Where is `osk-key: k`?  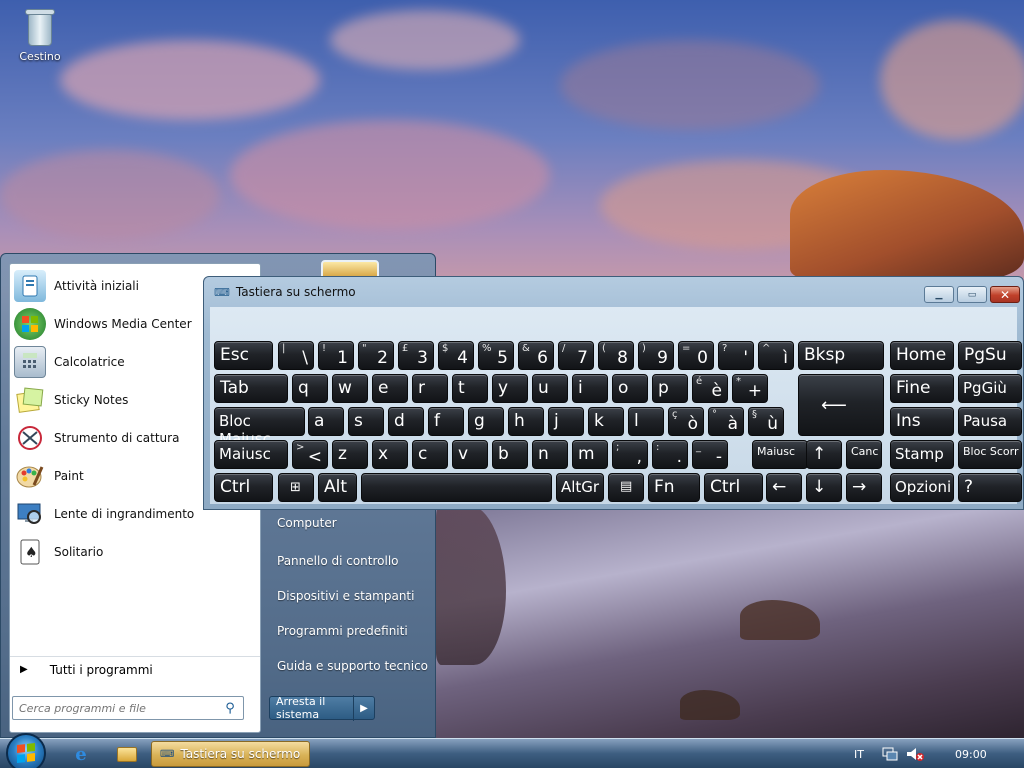
osk-key: k is located at coordinates (606, 421).